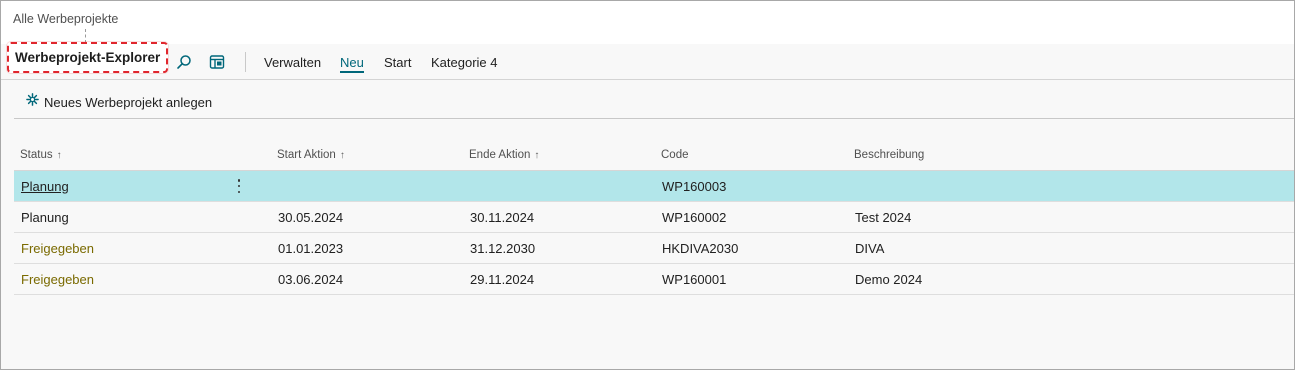 The height and width of the screenshot is (370, 1295). Describe the element at coordinates (310, 248) in the screenshot. I see `start-cell: 01.01.2023` at that location.